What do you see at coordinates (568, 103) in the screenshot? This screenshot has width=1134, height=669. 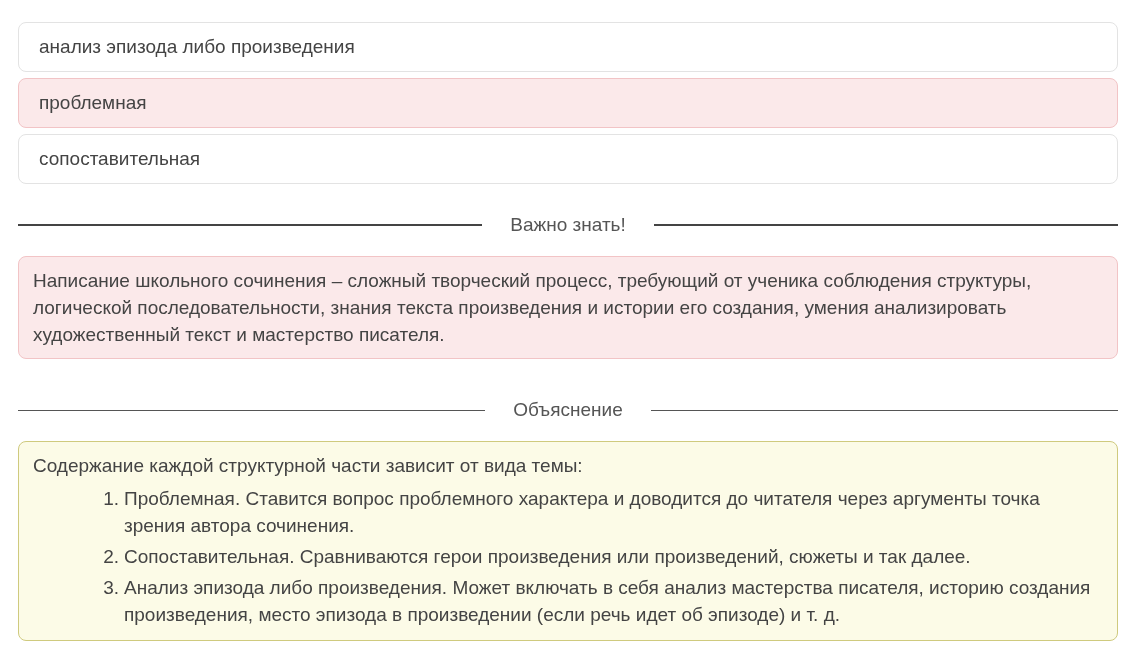 I see `answer-option: проблемная` at bounding box center [568, 103].